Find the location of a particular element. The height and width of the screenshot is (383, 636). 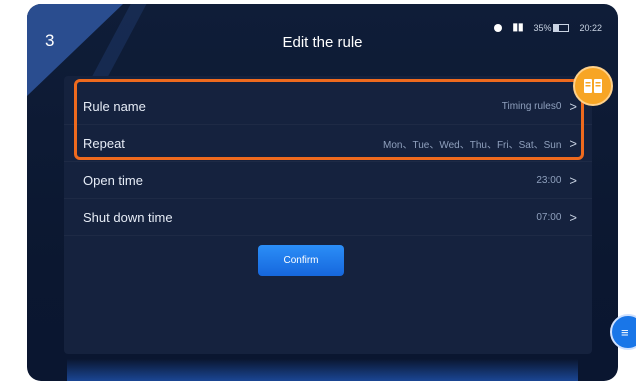

battery-percent: 35% is located at coordinates (542, 27).